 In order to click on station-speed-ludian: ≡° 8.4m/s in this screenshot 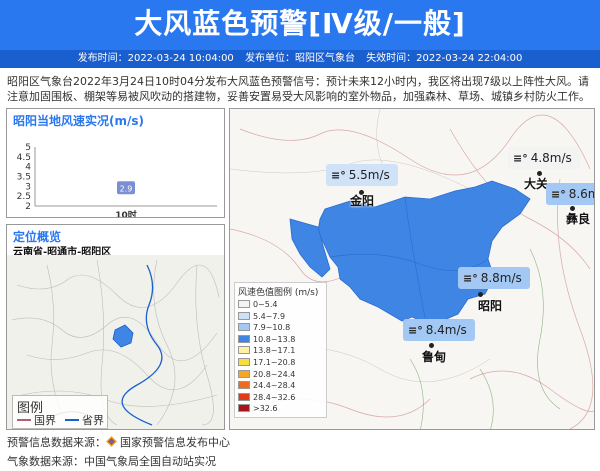, I will do `click(439, 330)`.